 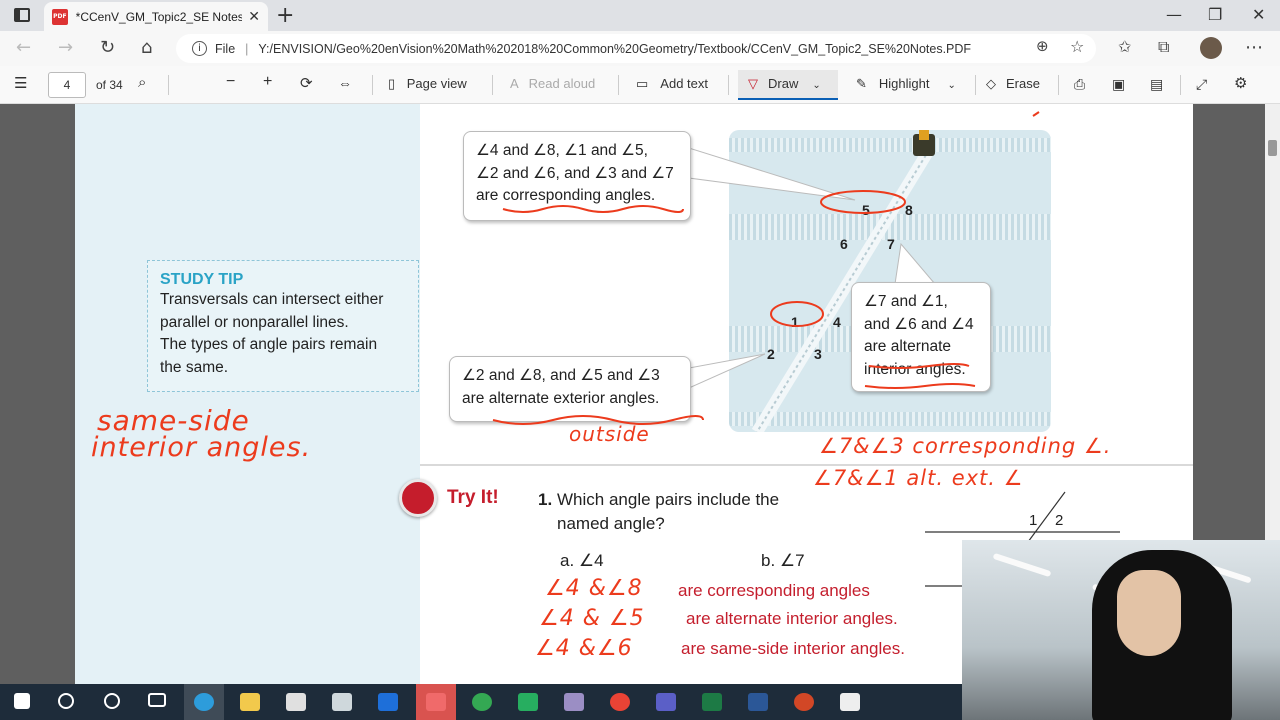 What do you see at coordinates (109, 85) in the screenshot?
I see `page-total: of 34` at bounding box center [109, 85].